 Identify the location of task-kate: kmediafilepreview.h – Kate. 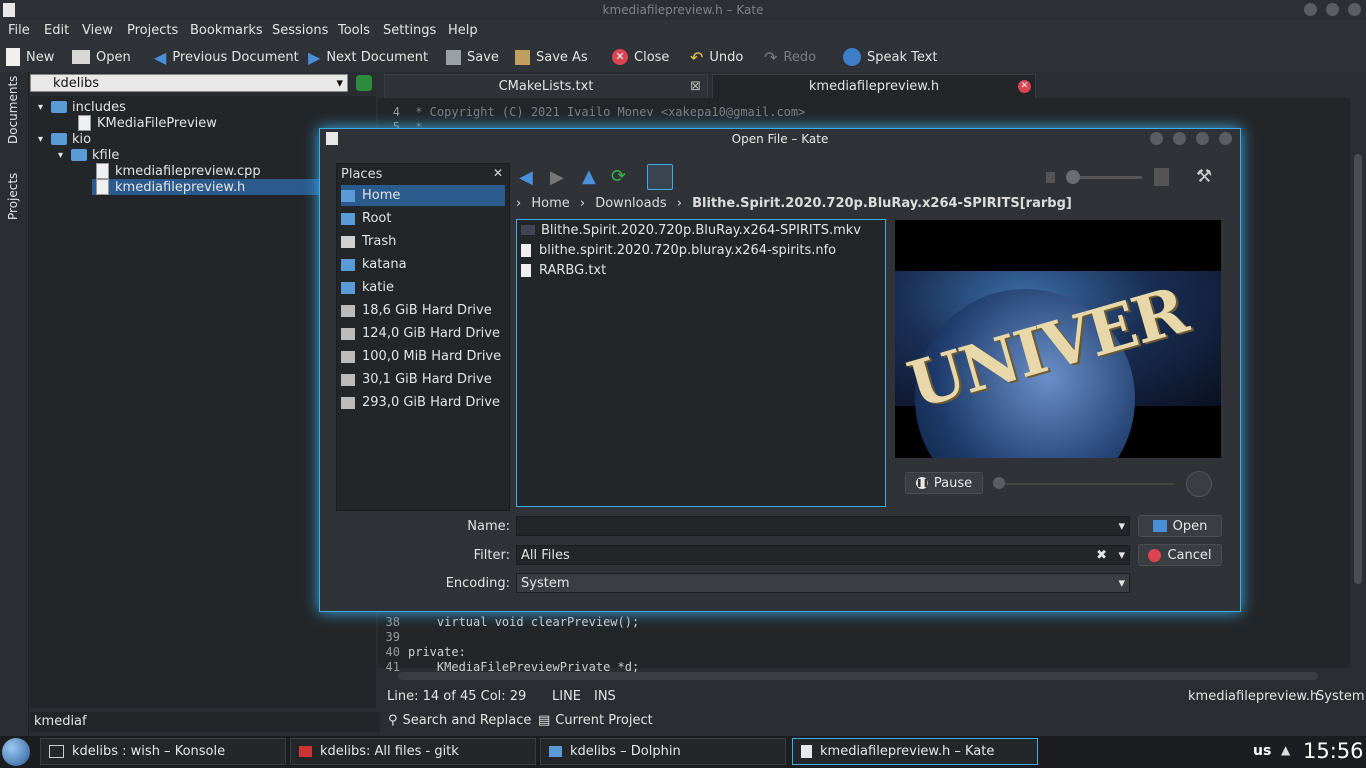
(915, 751).